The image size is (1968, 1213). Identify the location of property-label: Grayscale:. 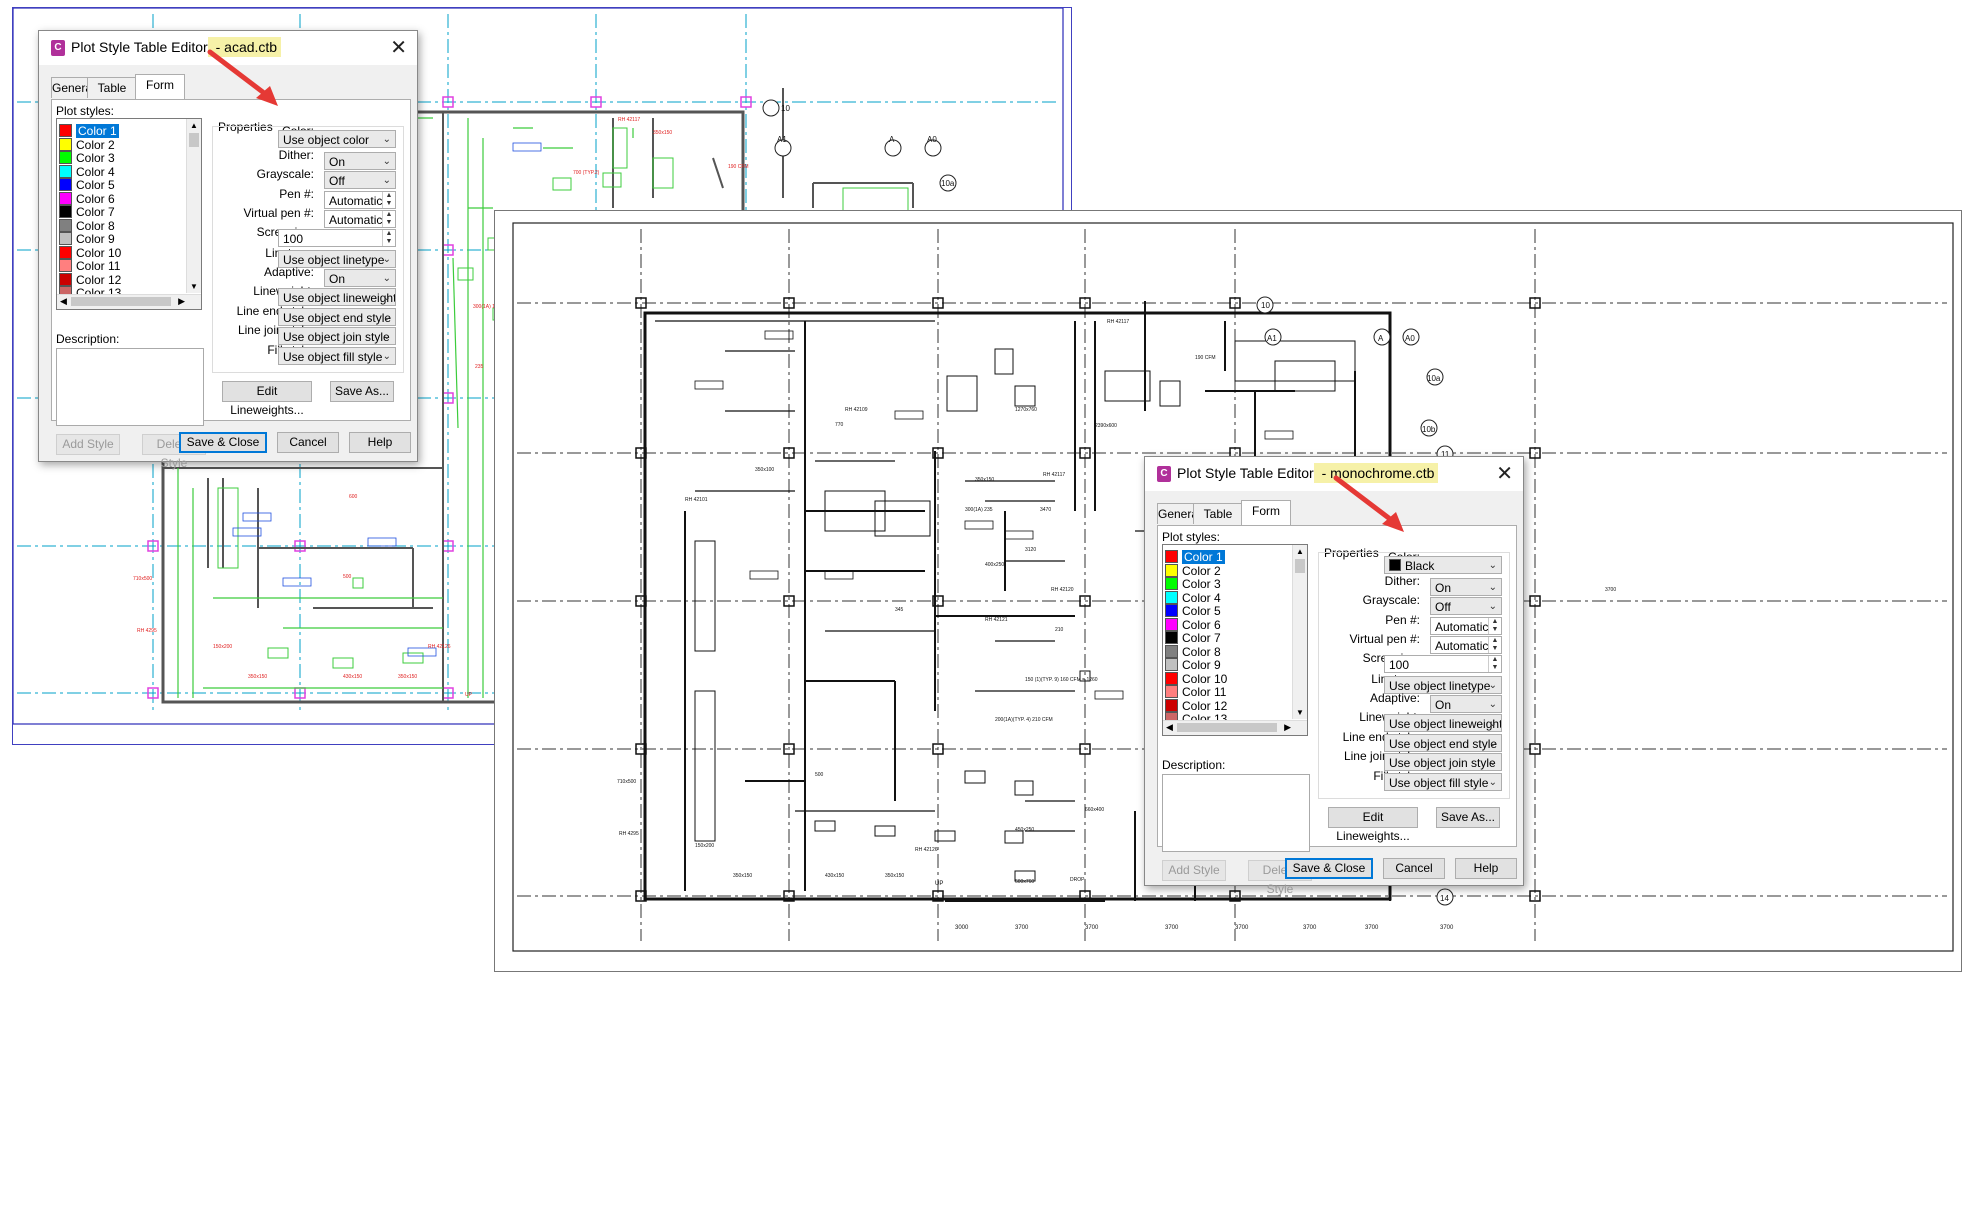
(1391, 600).